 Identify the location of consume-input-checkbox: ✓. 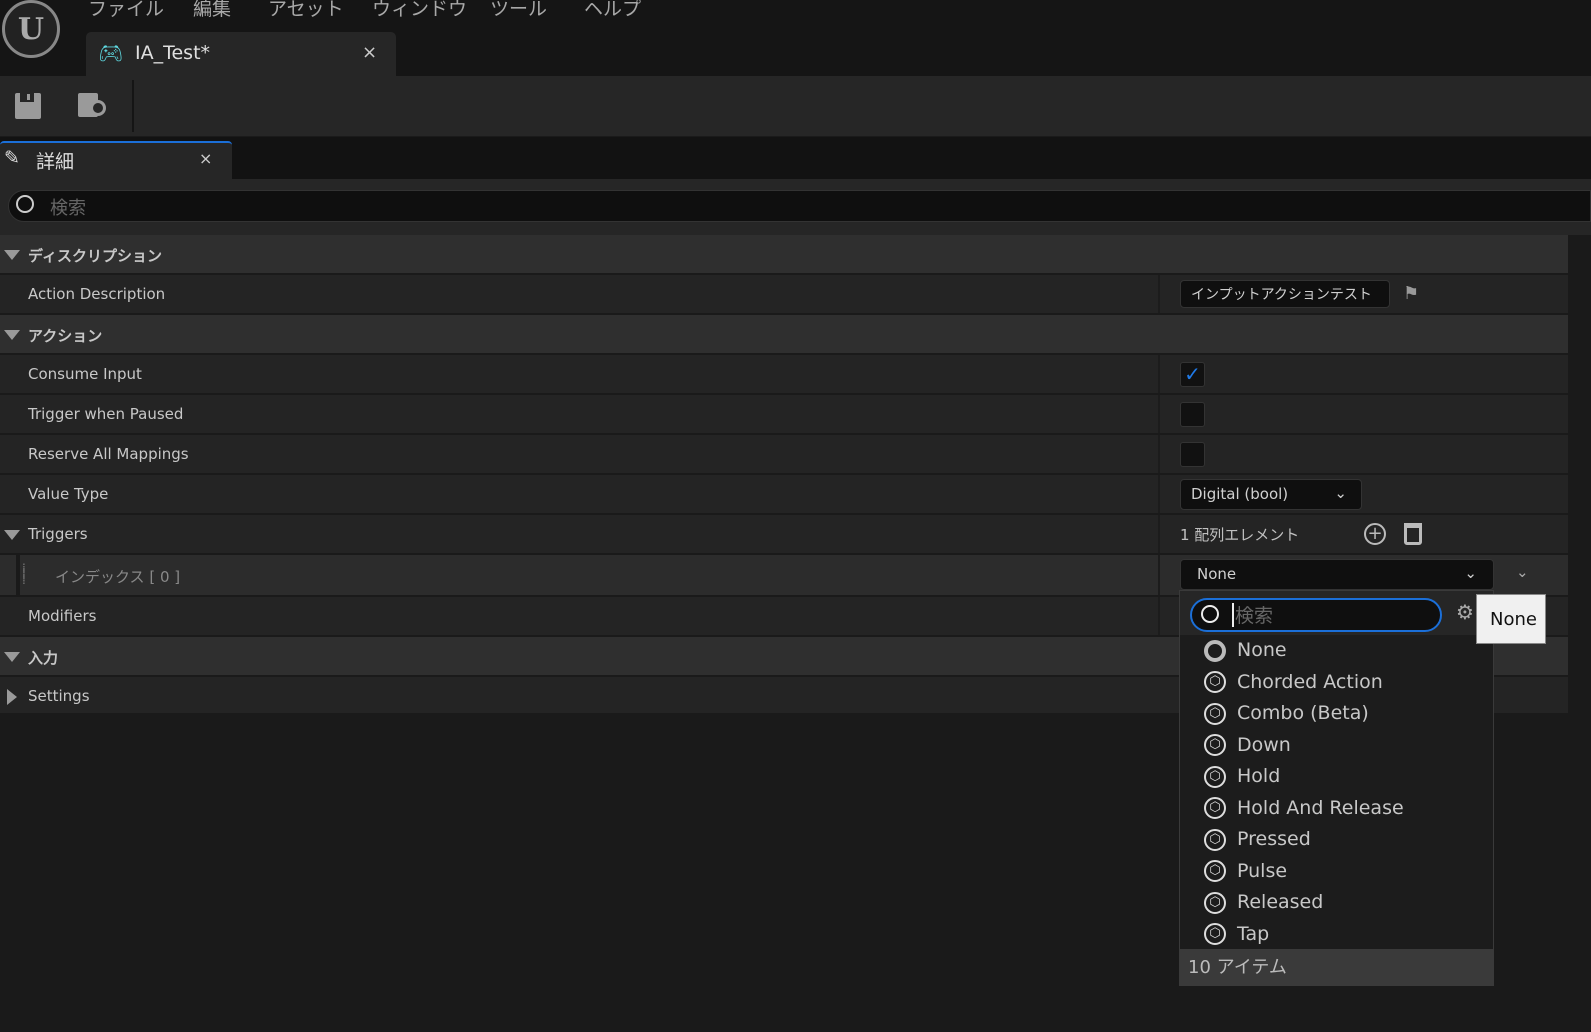
(1192, 374).